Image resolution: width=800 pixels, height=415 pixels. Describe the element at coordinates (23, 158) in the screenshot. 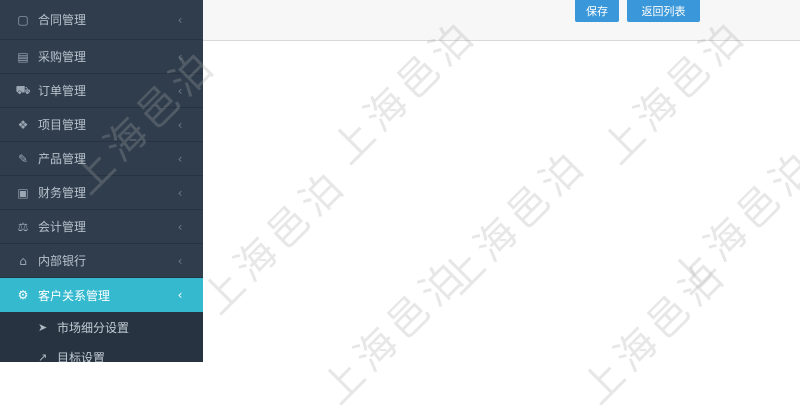

I see `edit-icon: ✎` at that location.